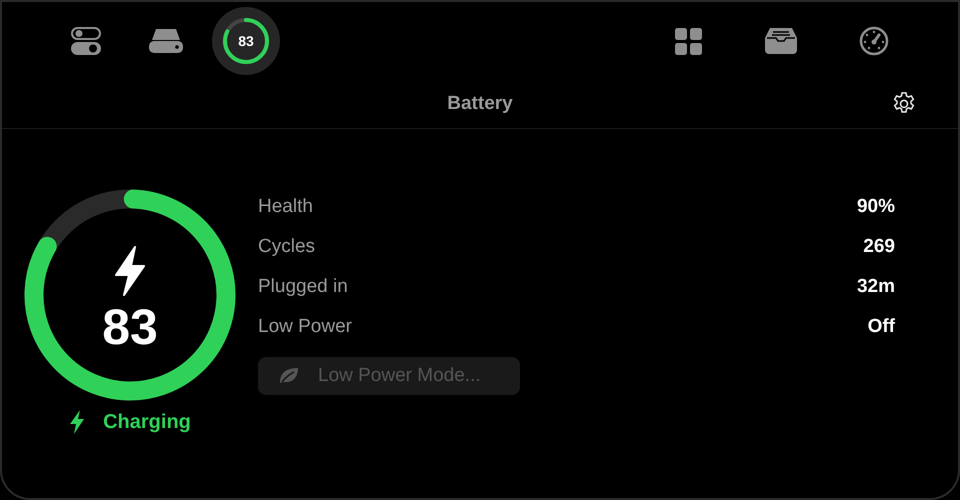 Image resolution: width=960 pixels, height=500 pixels. What do you see at coordinates (881, 326) in the screenshot?
I see `stat-value: Off` at bounding box center [881, 326].